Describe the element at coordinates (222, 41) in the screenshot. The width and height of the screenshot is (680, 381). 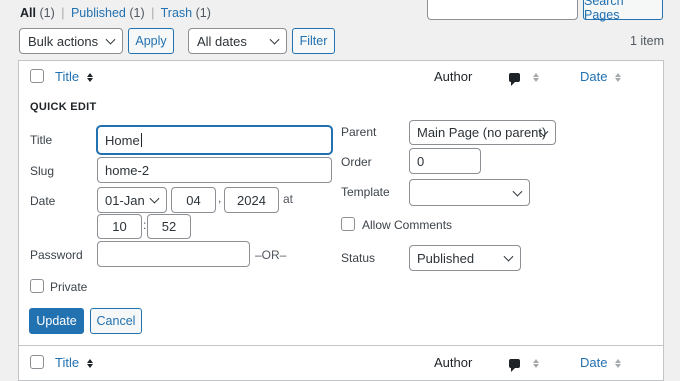
I see `dates-value: All dates` at that location.